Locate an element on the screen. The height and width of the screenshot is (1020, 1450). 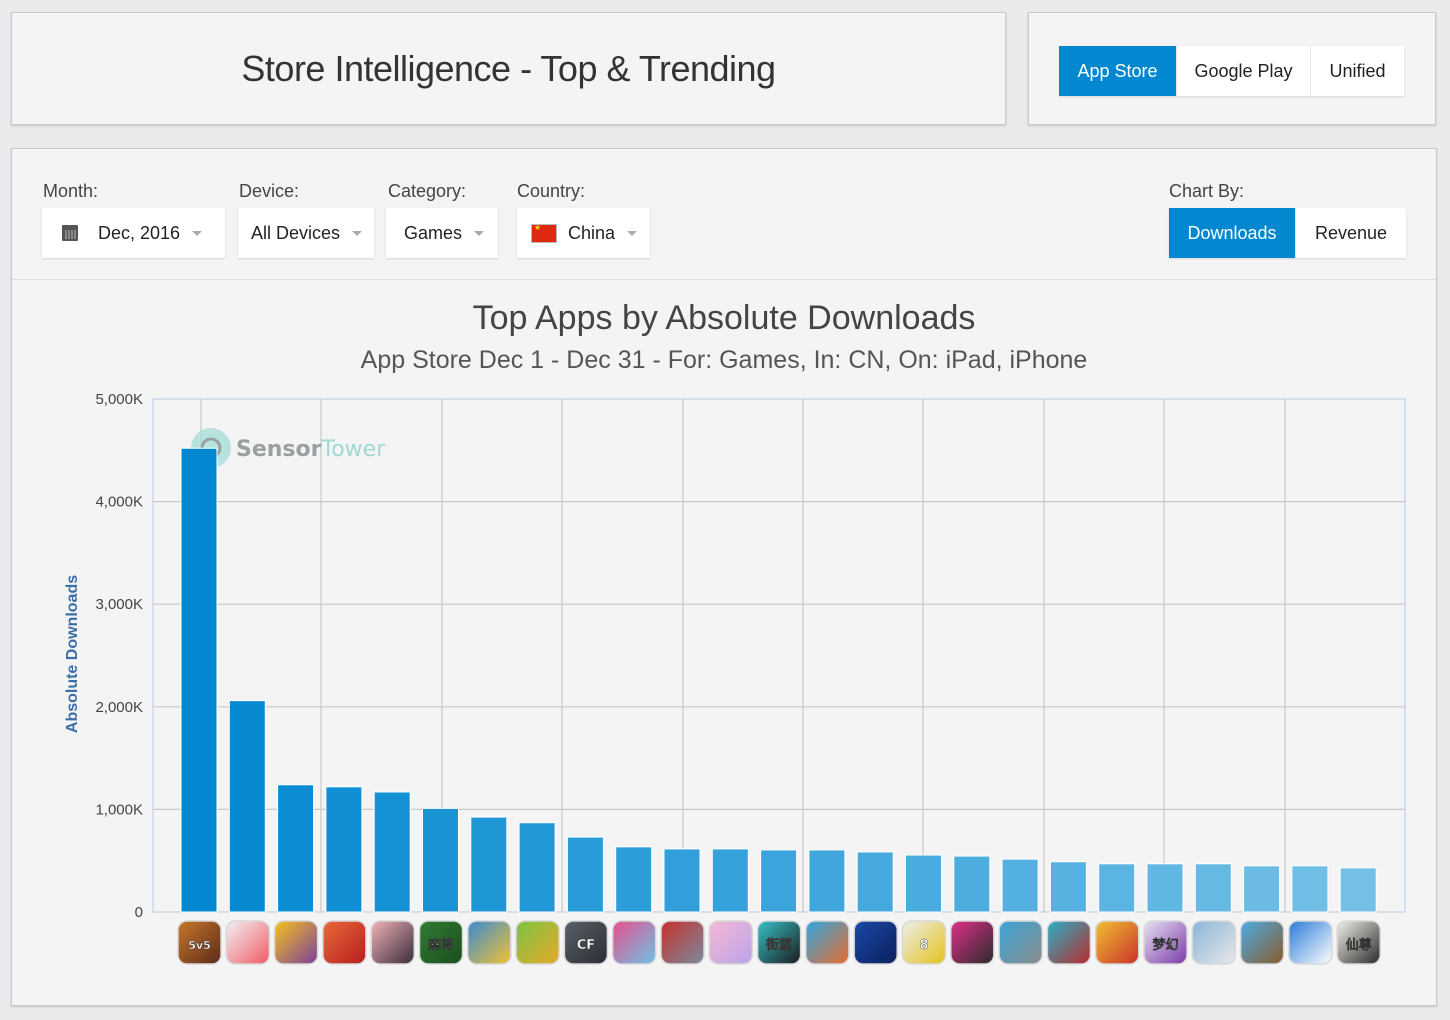
asphalt-8-icon: 8 is located at coordinates (924, 942).